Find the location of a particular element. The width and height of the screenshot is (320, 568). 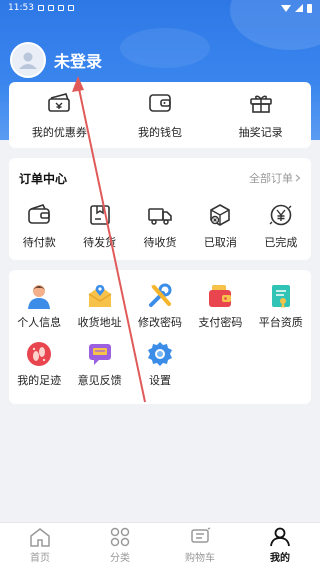

lottery-link: 抽奖记录 is located at coordinates (260, 115).